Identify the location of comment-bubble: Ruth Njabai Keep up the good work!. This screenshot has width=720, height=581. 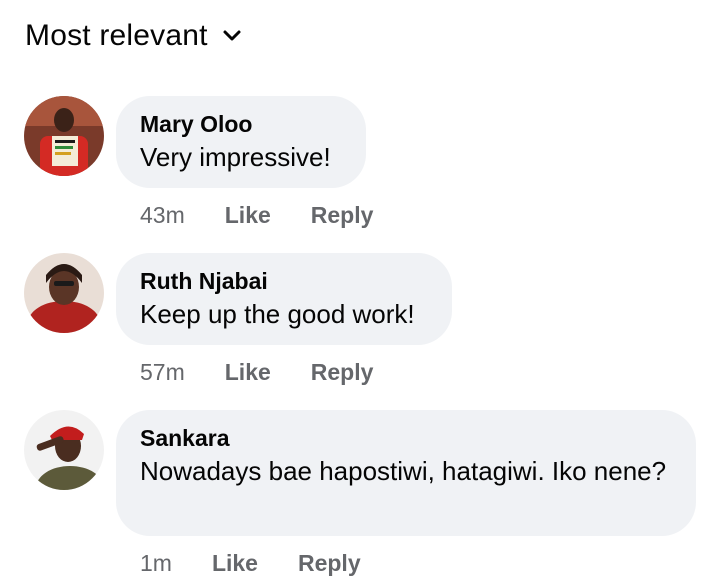
(284, 299).